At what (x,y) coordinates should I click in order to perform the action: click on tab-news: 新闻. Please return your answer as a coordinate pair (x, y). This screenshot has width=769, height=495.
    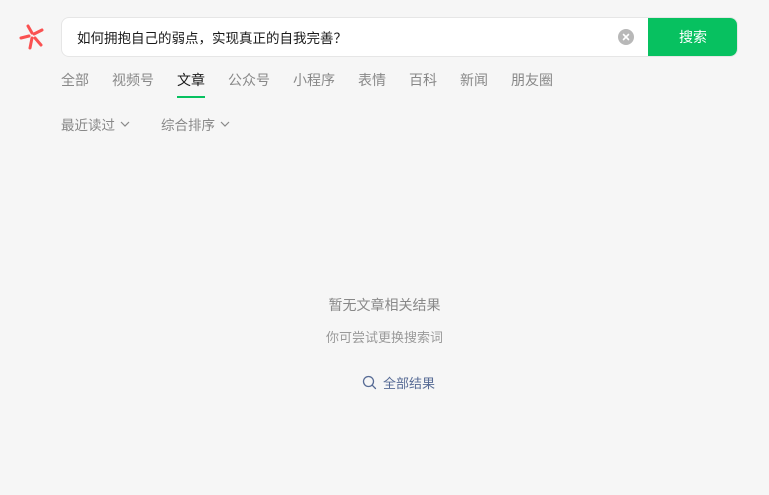
    Looking at the image, I should click on (474, 85).